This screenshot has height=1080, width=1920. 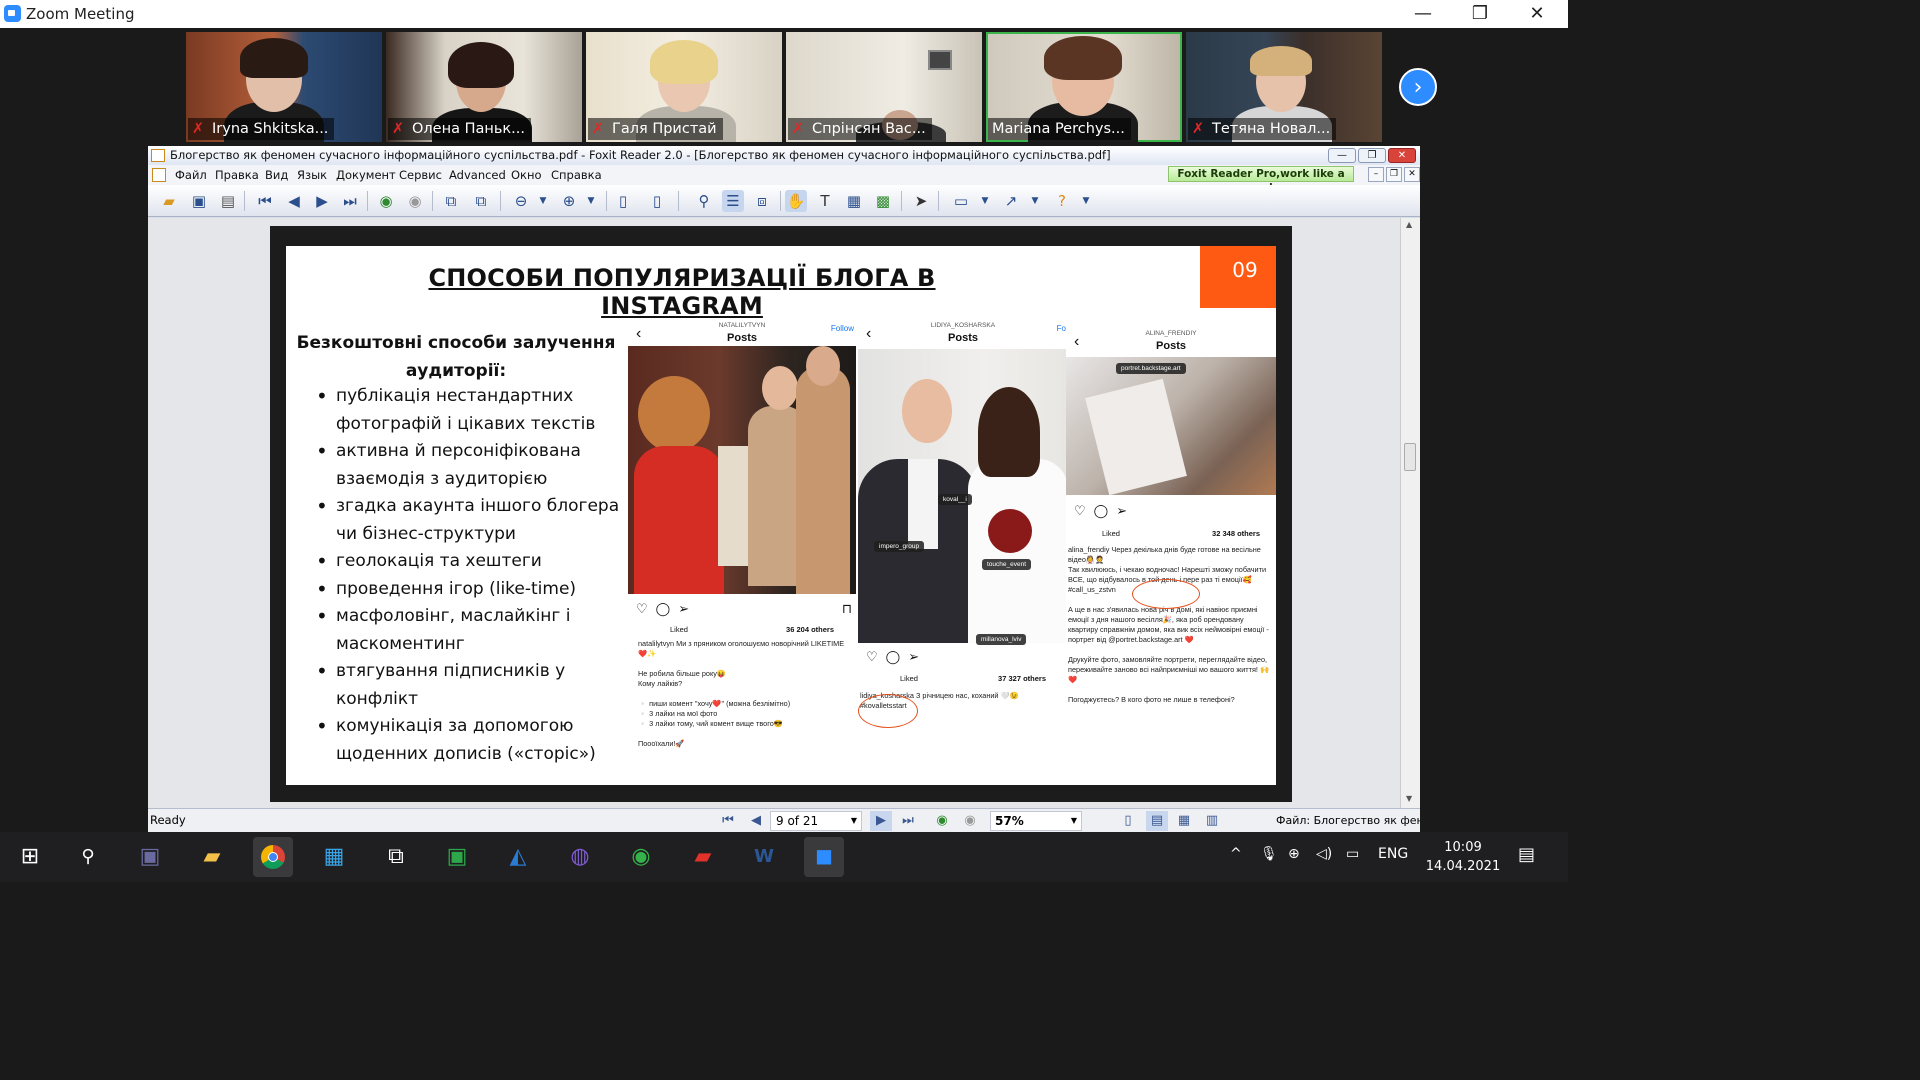 I want to click on menu-view: Вид, so click(x=276, y=175).